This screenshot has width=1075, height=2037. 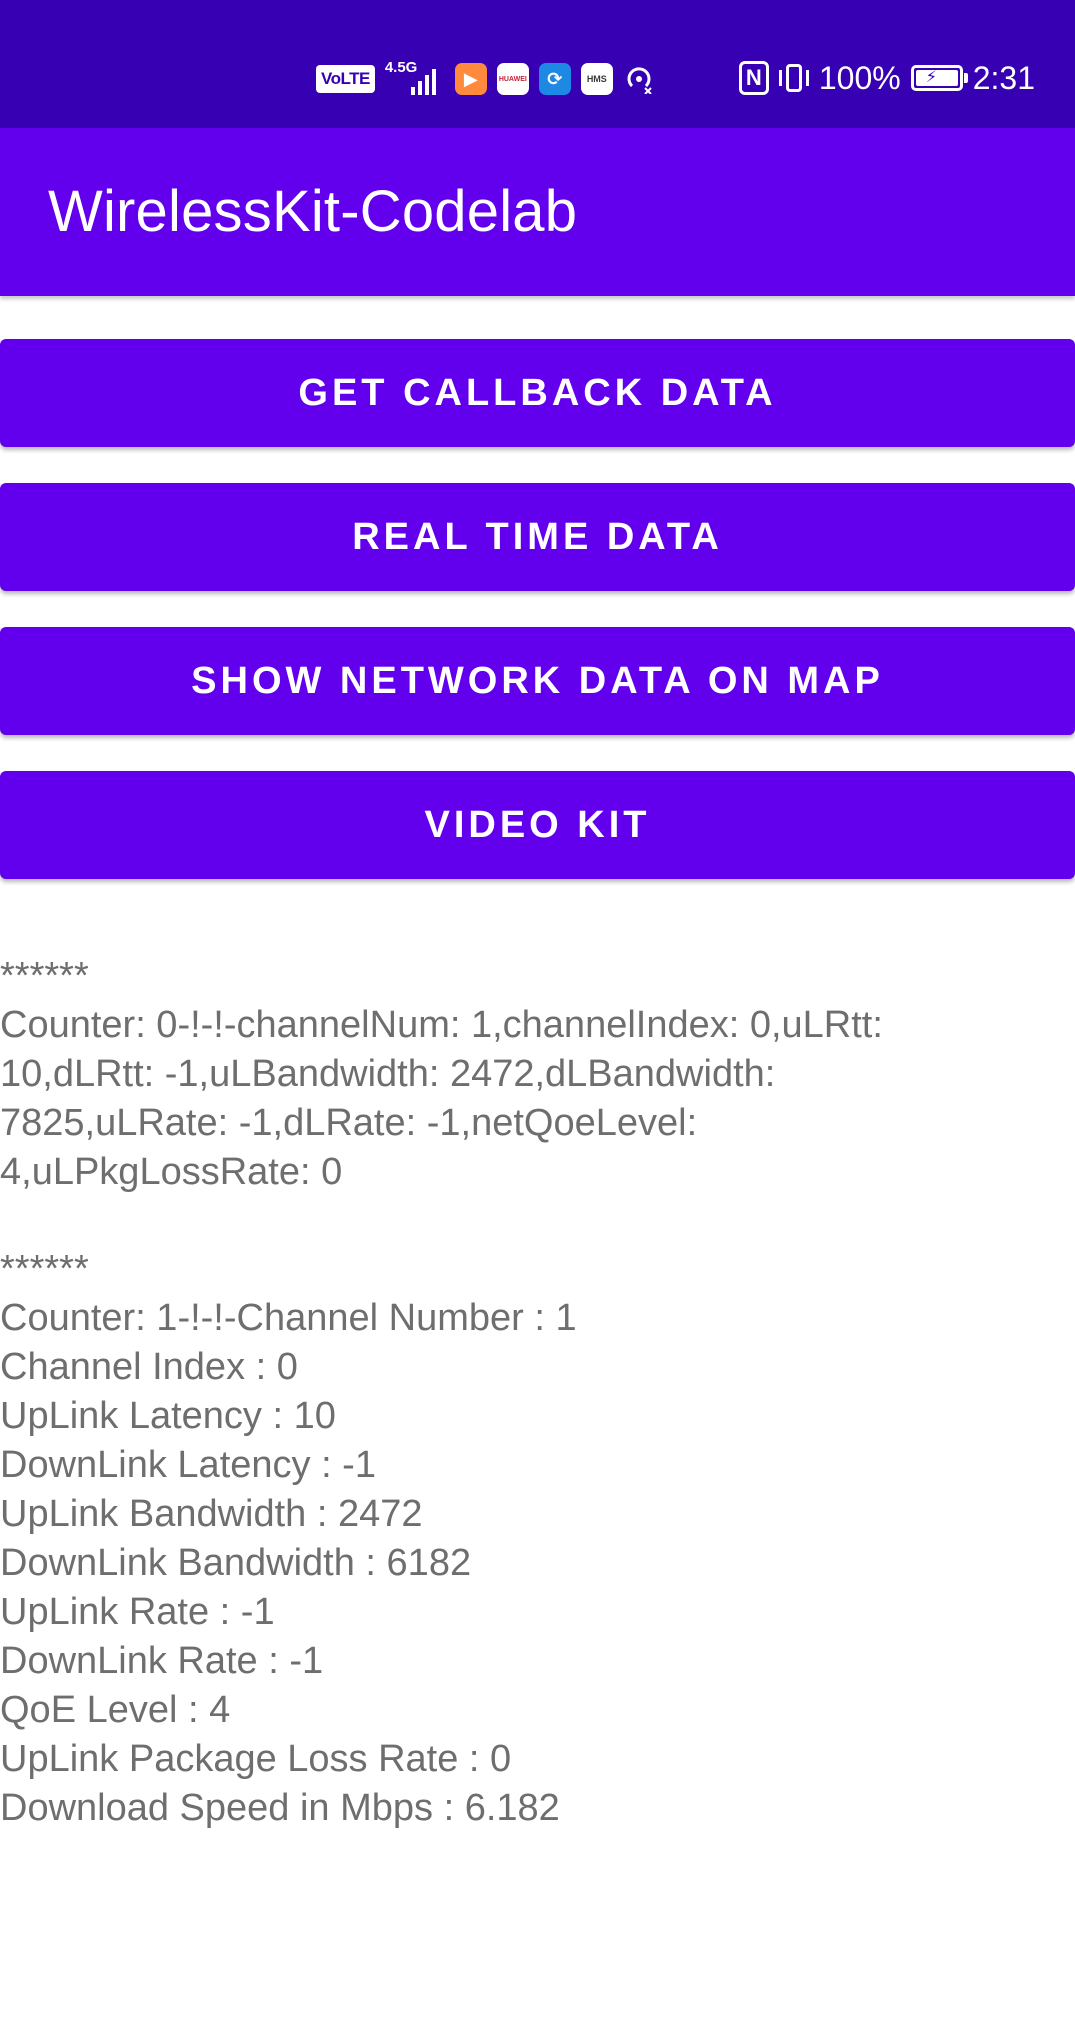 I want to click on status-bar: VoLTE 4.5G ▶ HUAWEI ⟳ HMS N 100% ⚡ 2:31, so click(x=537, y=64).